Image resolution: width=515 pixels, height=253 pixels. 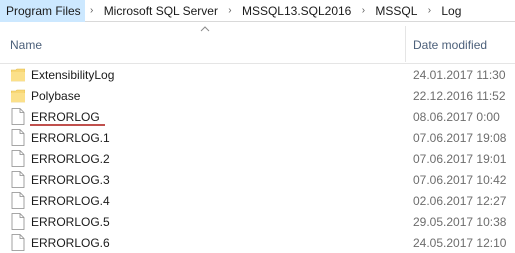 What do you see at coordinates (456, 117) in the screenshot?
I see `file-date: 08.06.2017 0:00` at bounding box center [456, 117].